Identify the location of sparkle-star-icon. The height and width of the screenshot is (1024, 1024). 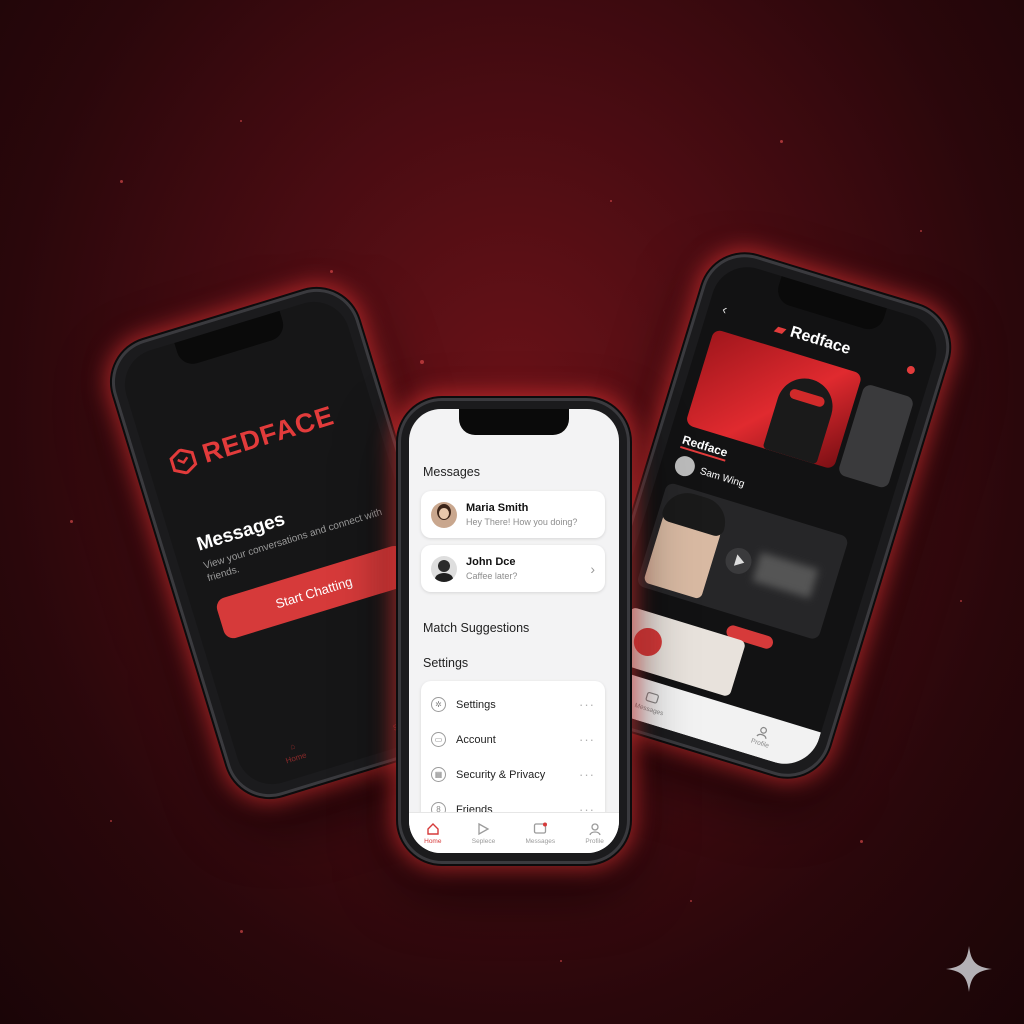
(969, 969).